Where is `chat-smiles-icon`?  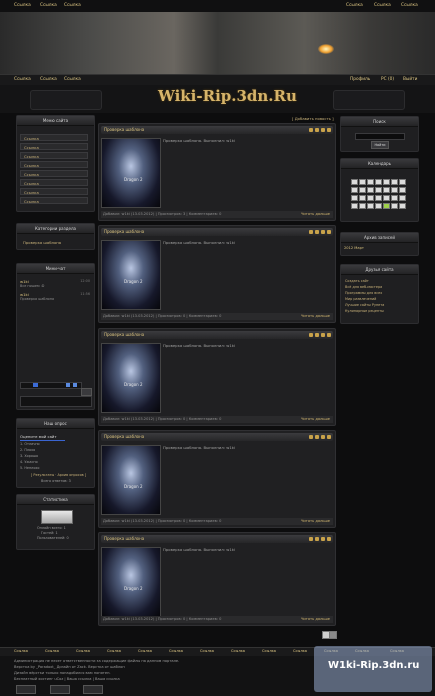
chat-smiles-icon is located at coordinates (35, 385).